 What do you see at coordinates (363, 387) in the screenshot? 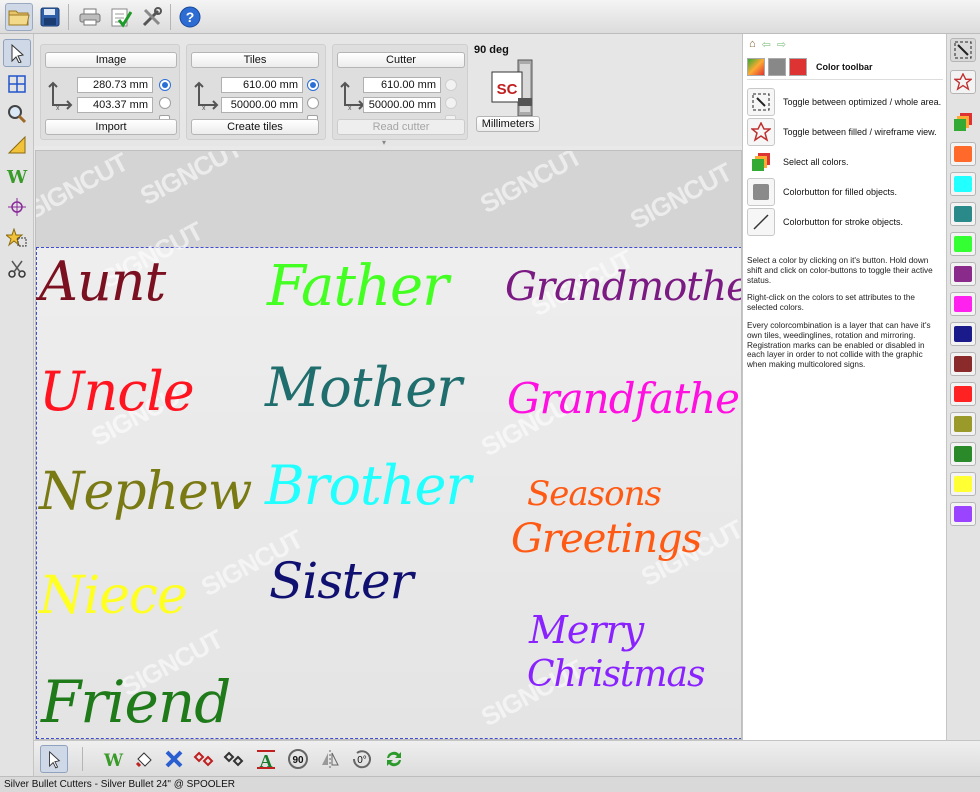
I see `word-mother: Mother` at bounding box center [363, 387].